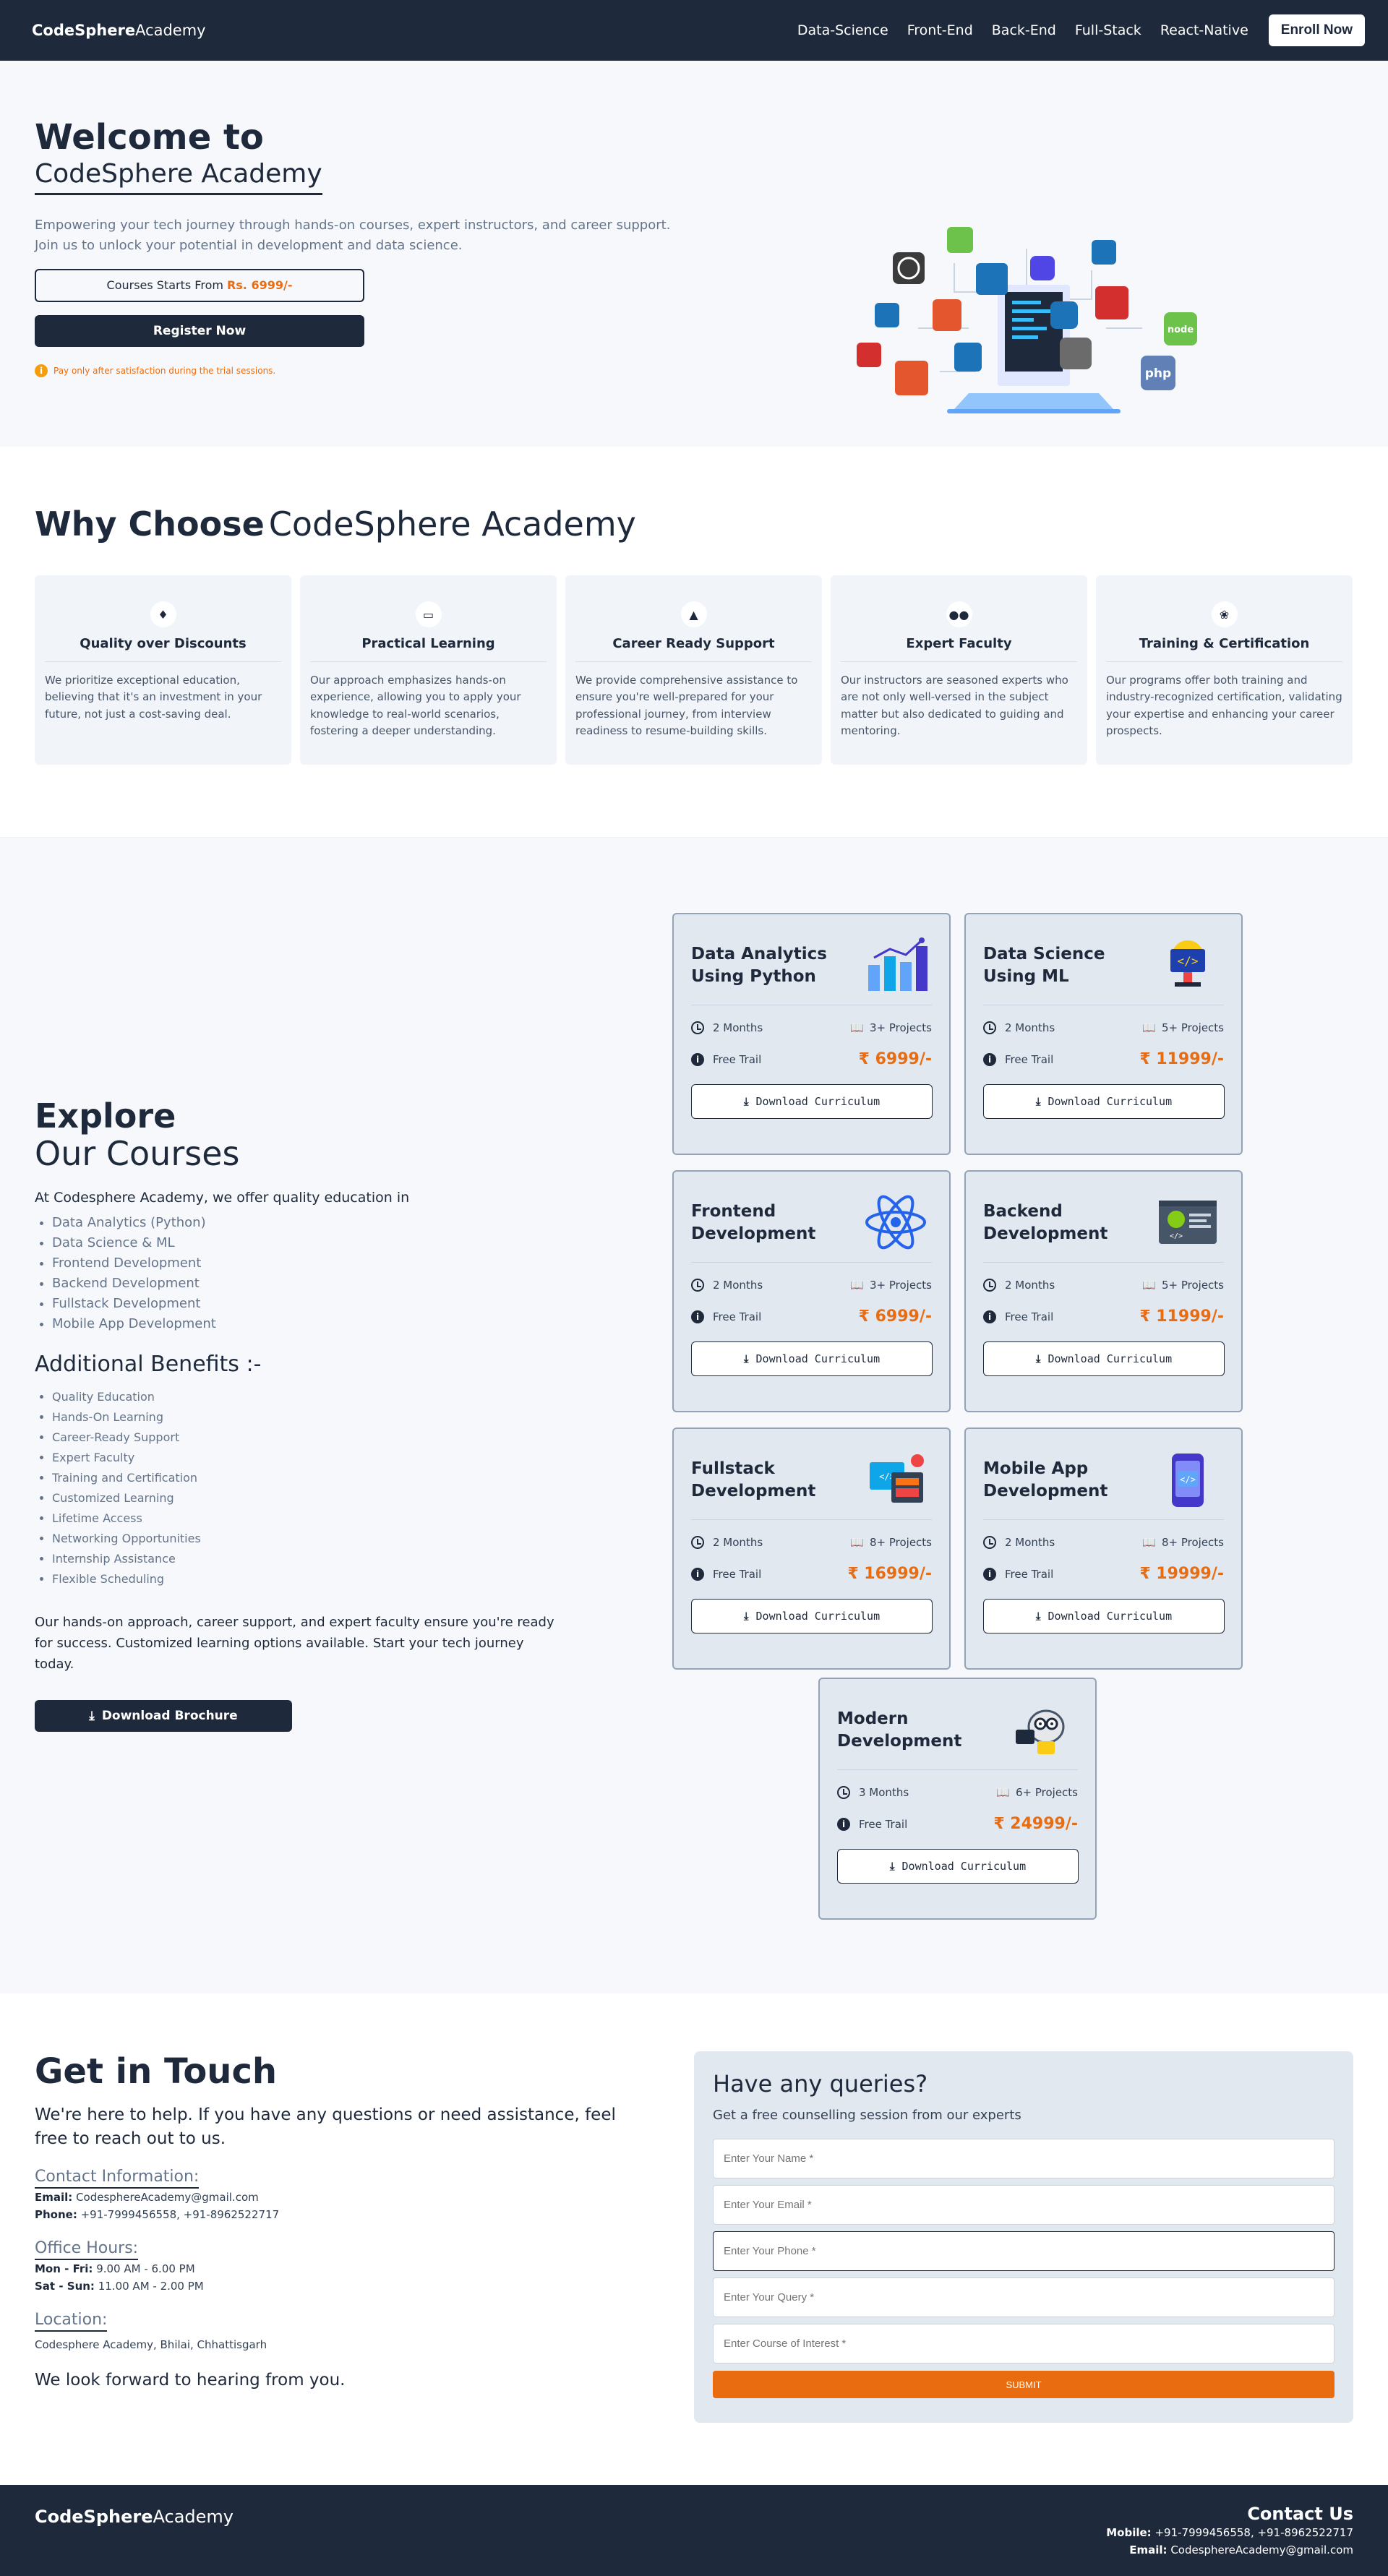 This screenshot has height=2576, width=1388. I want to click on nav-link-data-science: Data-Science, so click(842, 30).